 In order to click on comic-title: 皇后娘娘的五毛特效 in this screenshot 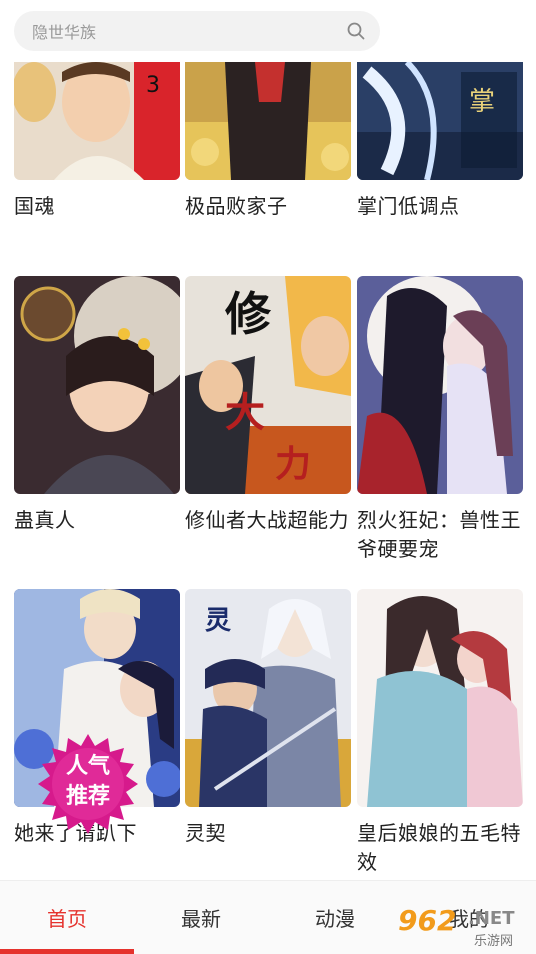, I will do `click(440, 848)`.